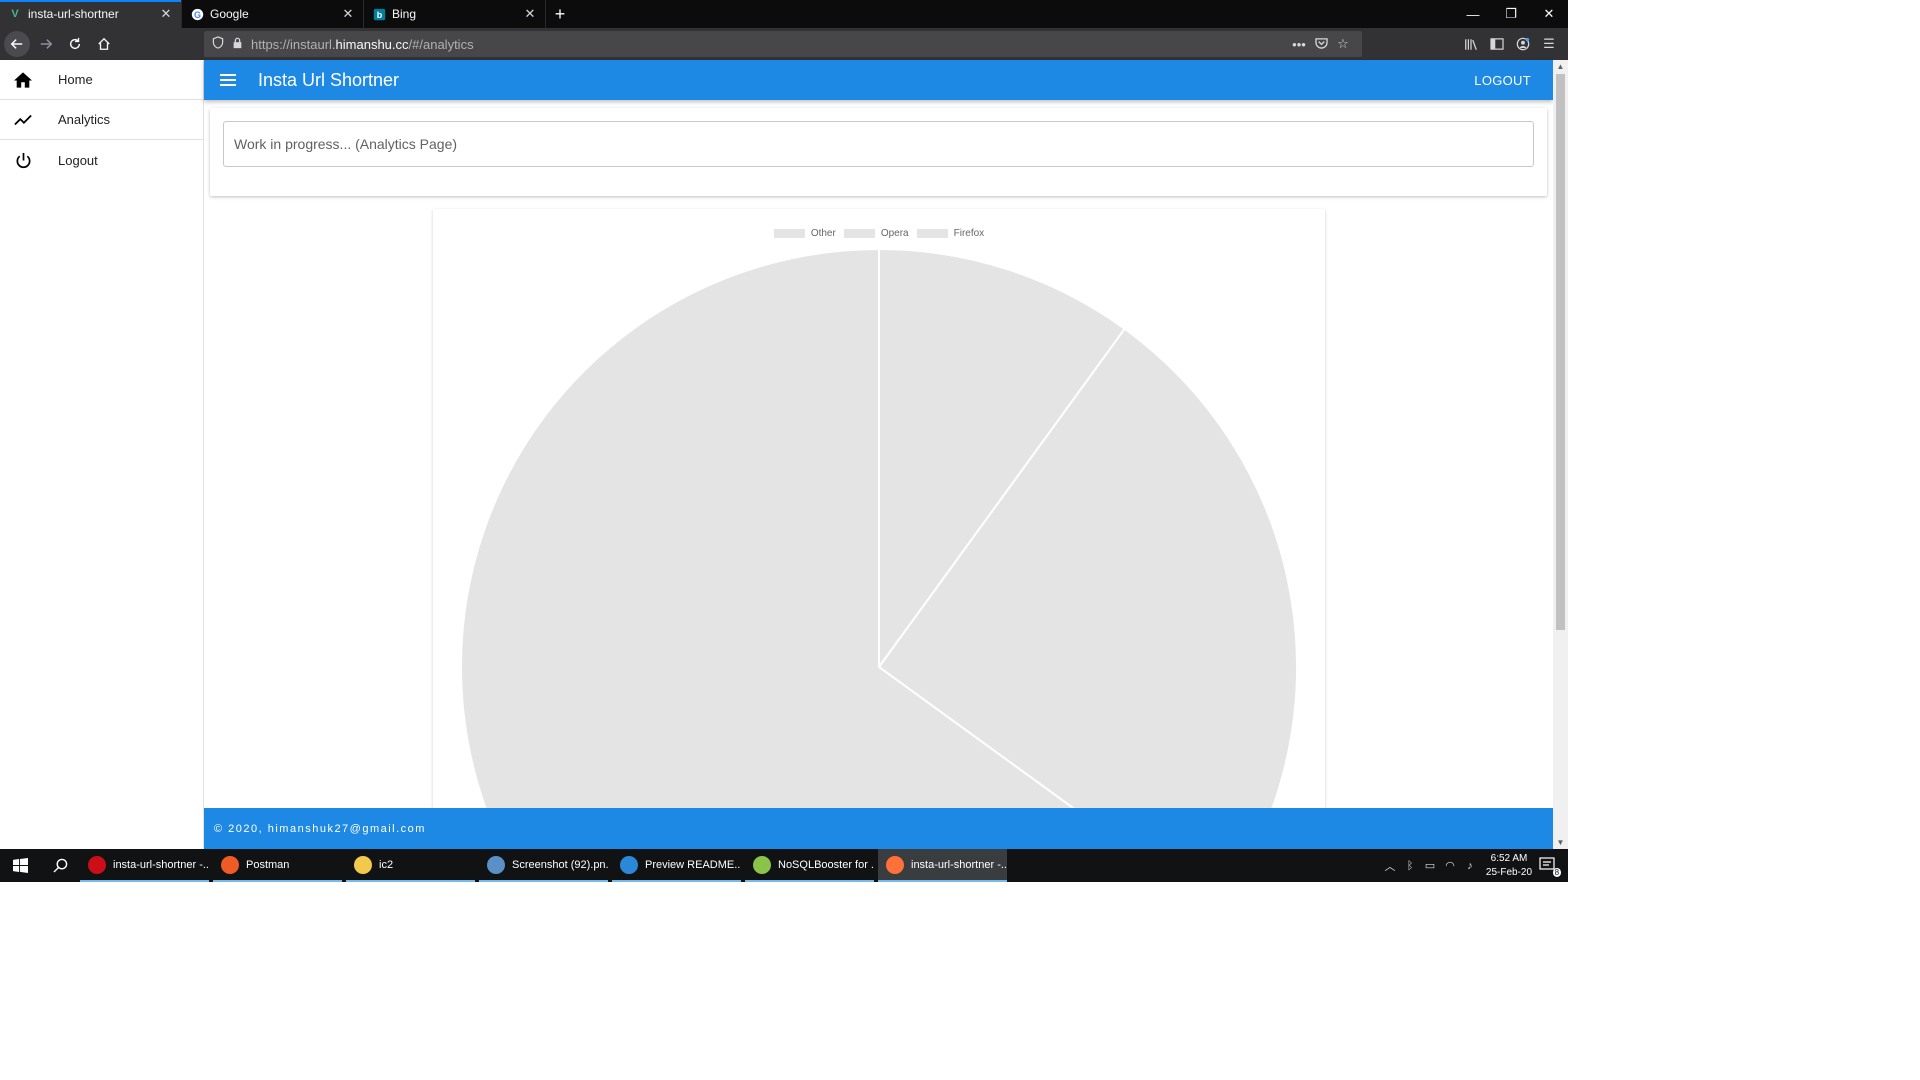 This screenshot has width=1920, height=1080. I want to click on logout-button: LOGOUT, so click(1502, 80).